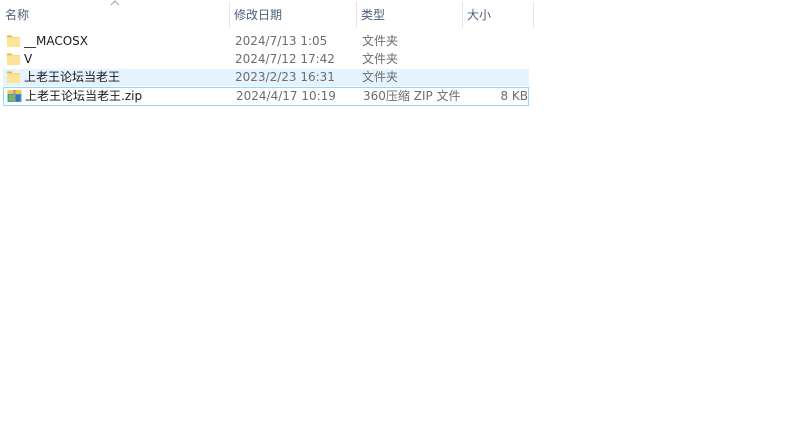 This screenshot has width=800, height=433. I want to click on file-row: __MACOSX 2024/7/13 1:05 文件夹, so click(266, 41).